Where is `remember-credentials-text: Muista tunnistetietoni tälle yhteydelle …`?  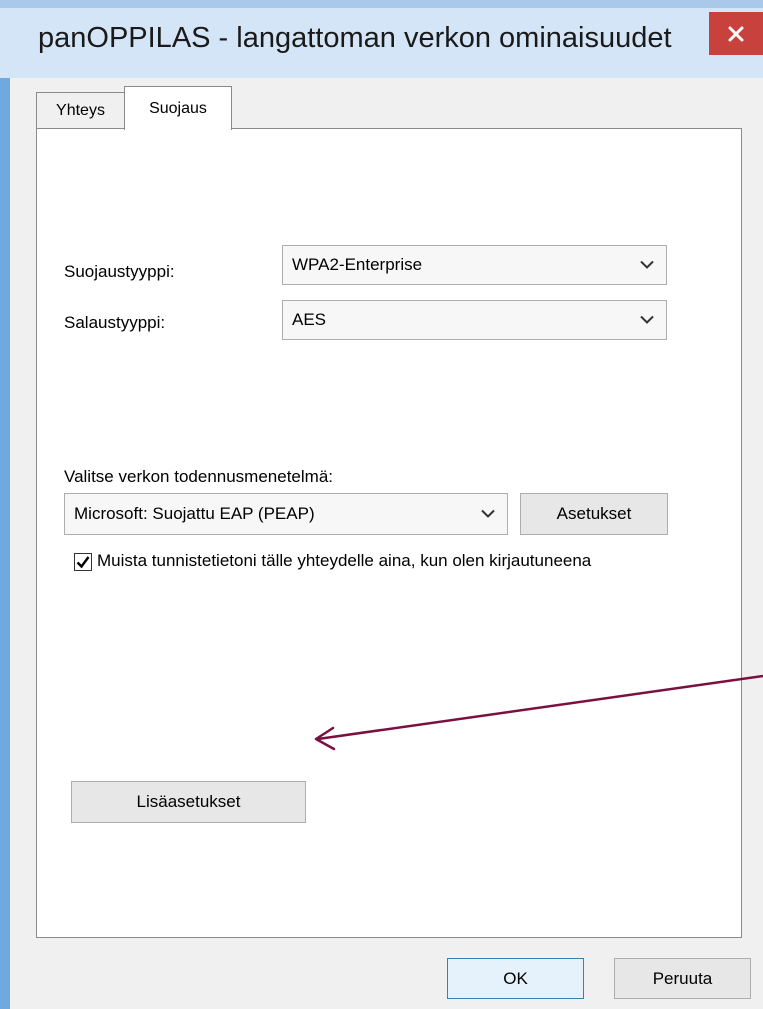
remember-credentials-text: Muista tunnistetietoni tälle yhteydelle … is located at coordinates (344, 560).